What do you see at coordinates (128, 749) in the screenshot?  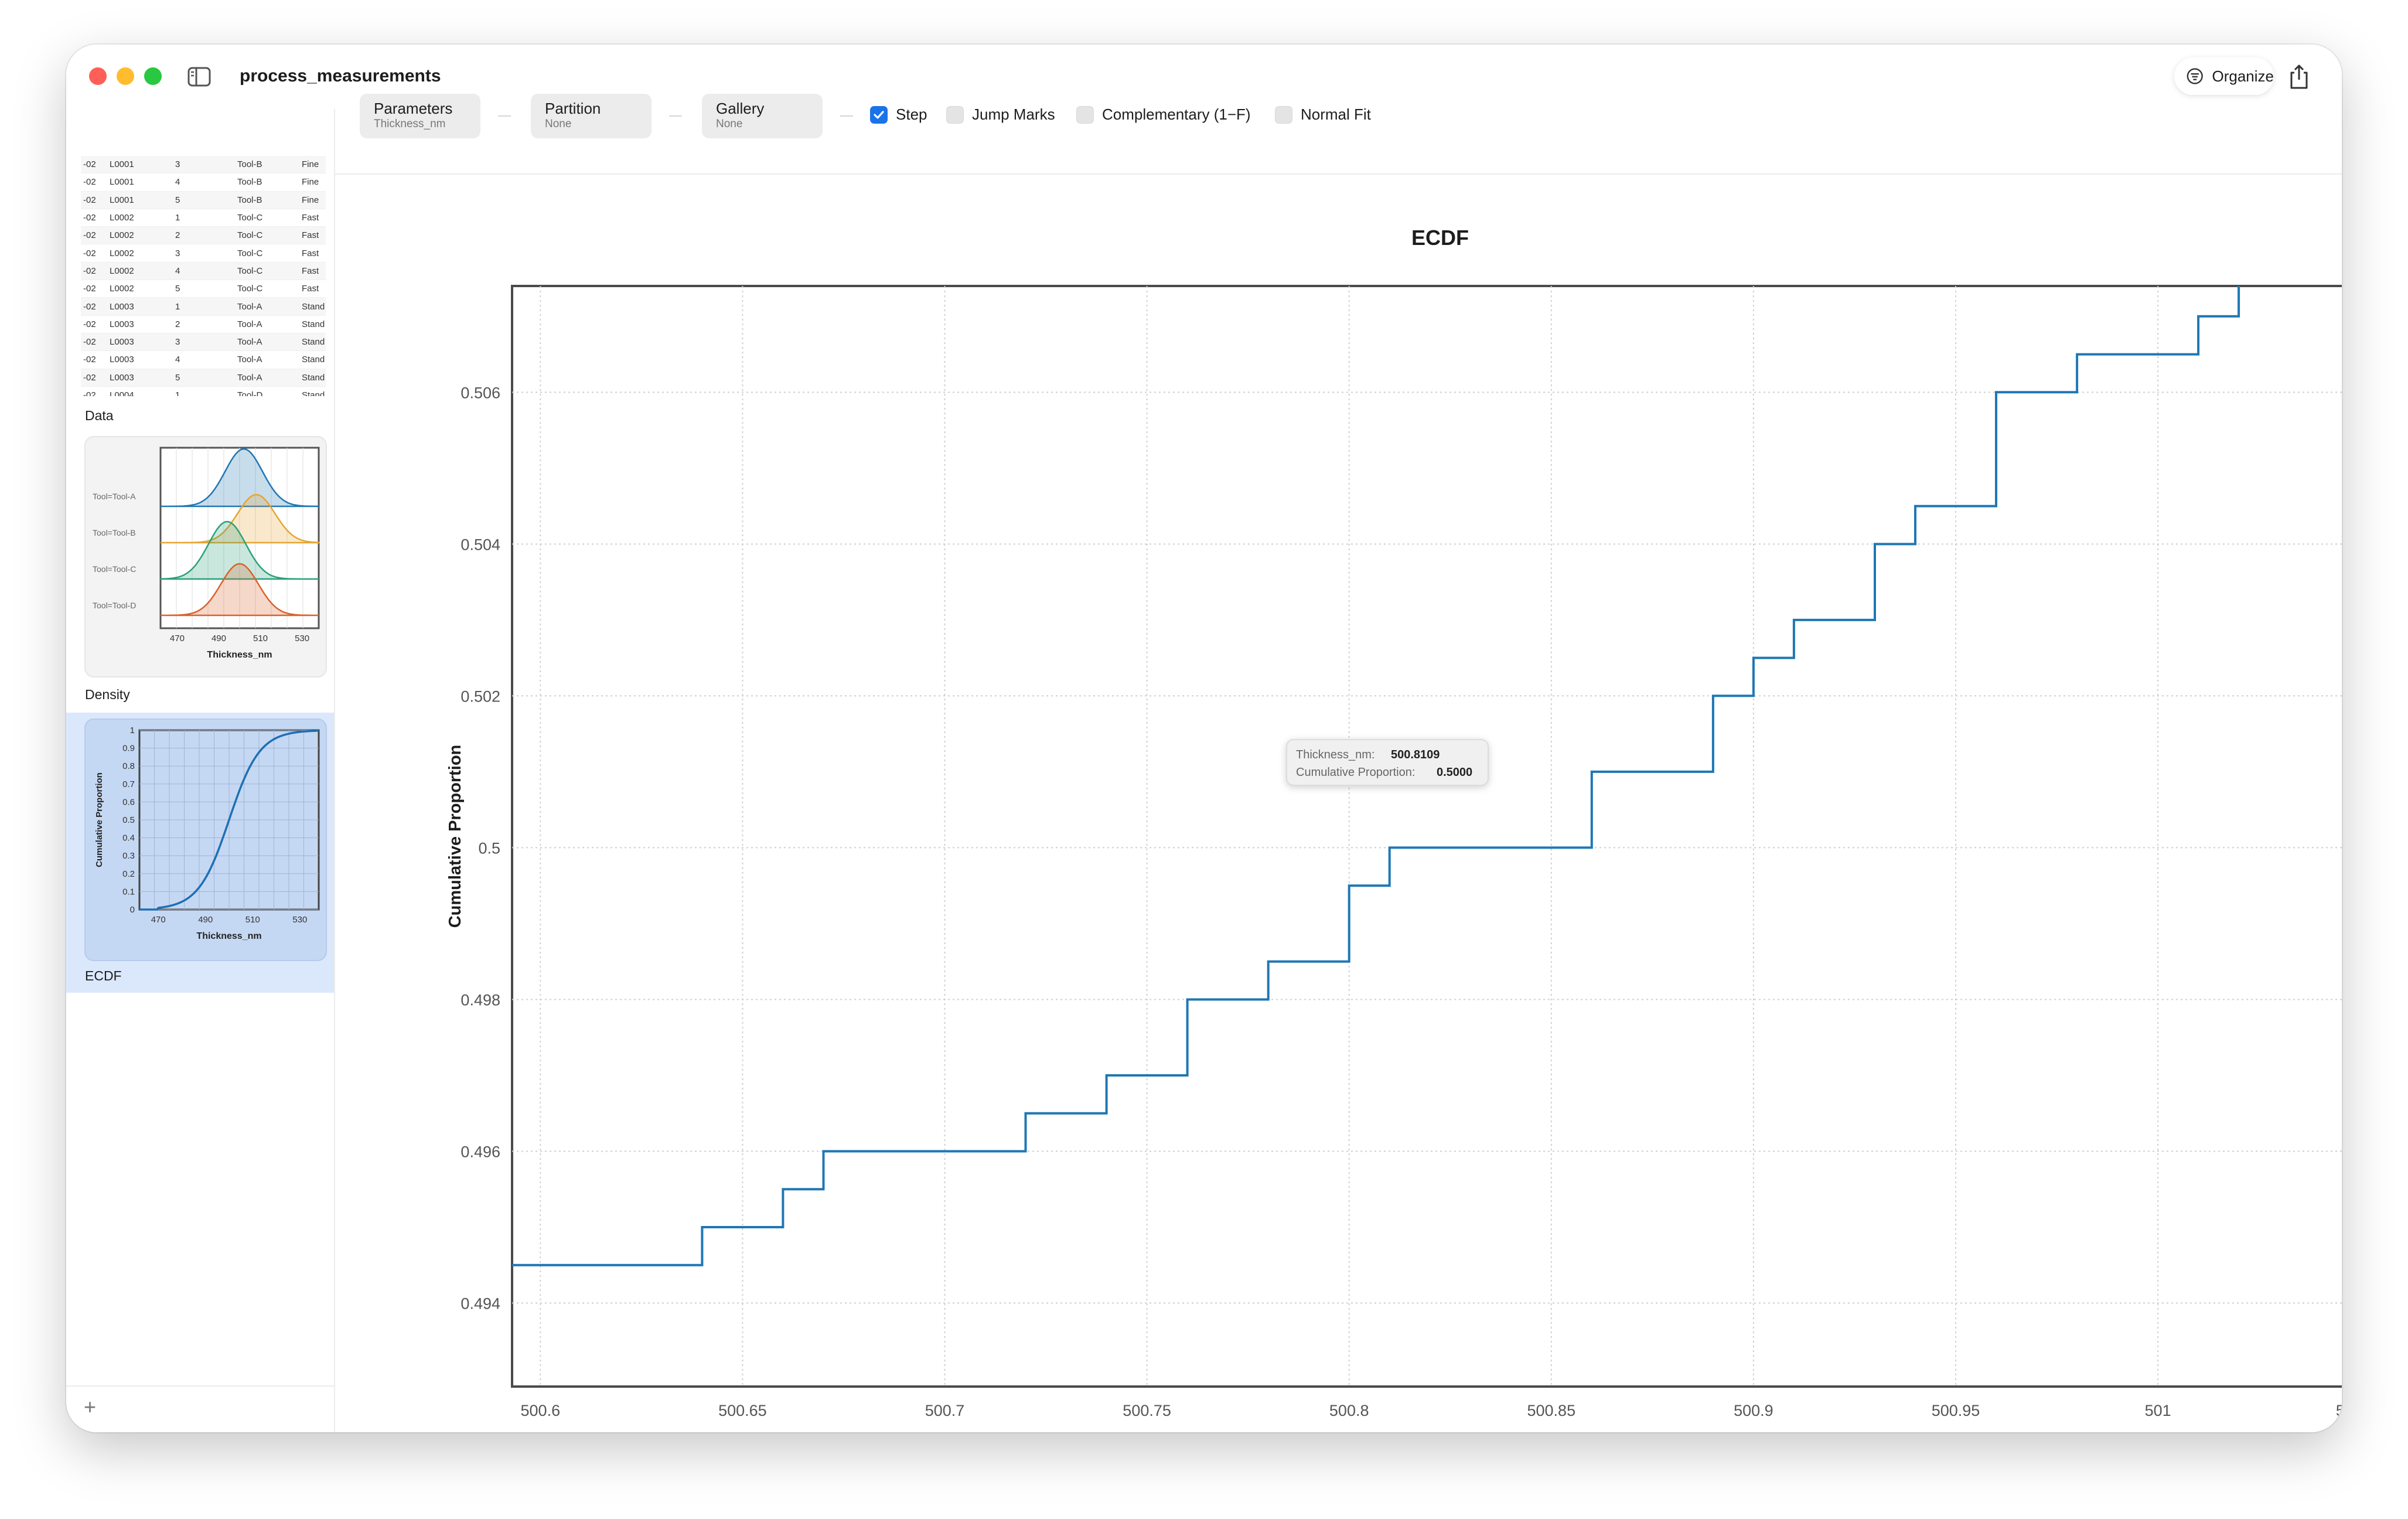 I see `ecdf-thumb-y-tick-label: 0.9` at bounding box center [128, 749].